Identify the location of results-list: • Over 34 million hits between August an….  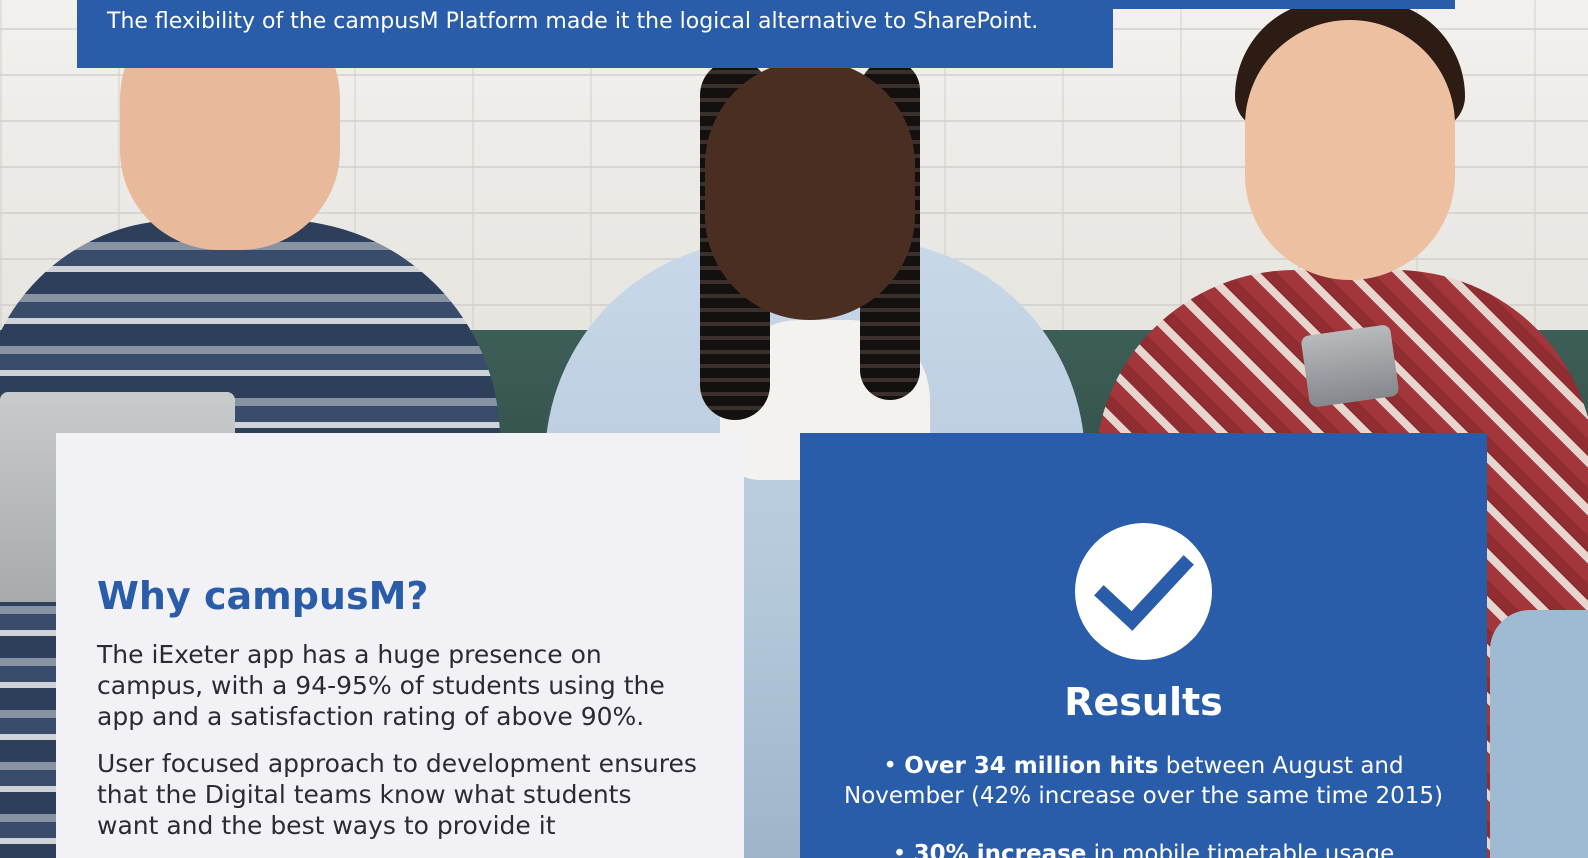
(1143, 804).